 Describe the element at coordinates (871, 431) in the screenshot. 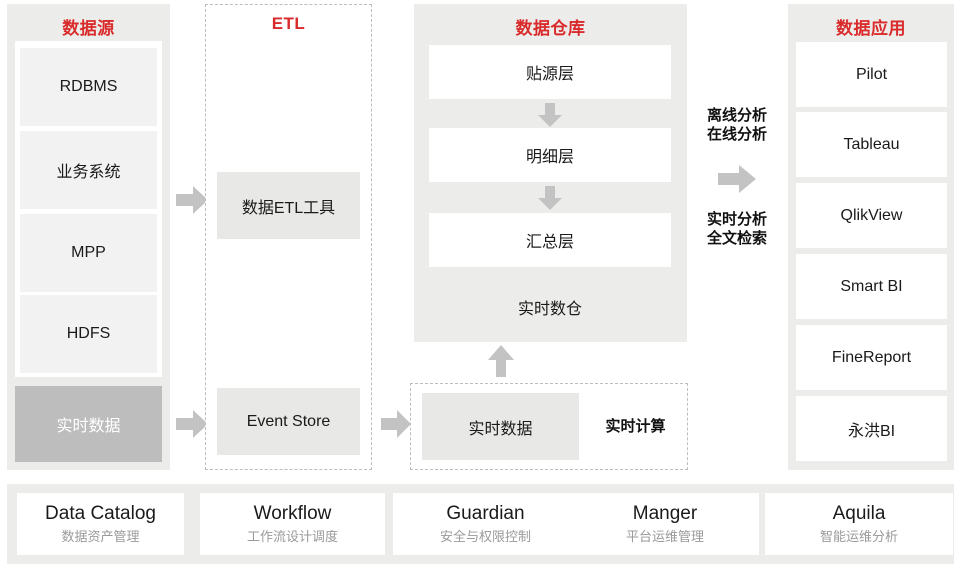

I see `data-app-item-label: 永洪BI` at that location.